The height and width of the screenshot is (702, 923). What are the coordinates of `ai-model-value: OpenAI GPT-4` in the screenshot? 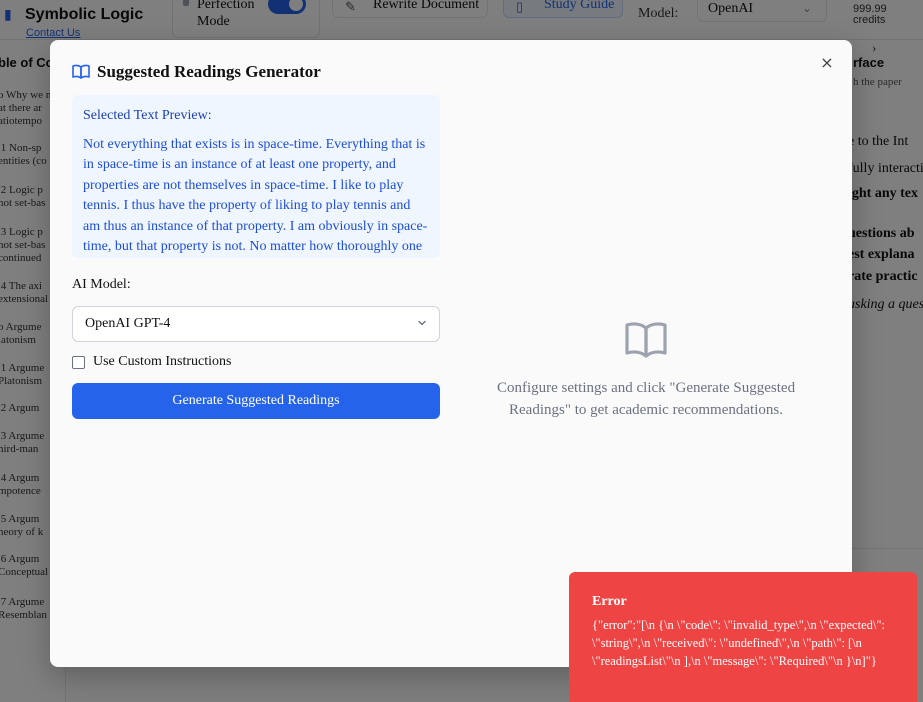 It's located at (128, 323).